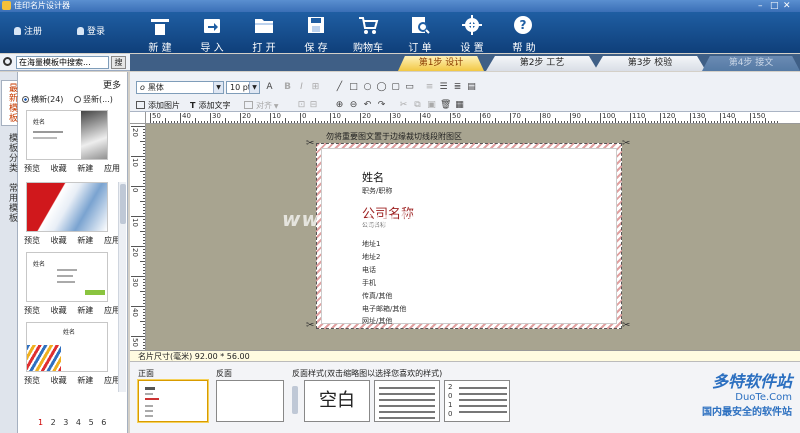  I want to click on ruler-label: 50, so click(156, 116).